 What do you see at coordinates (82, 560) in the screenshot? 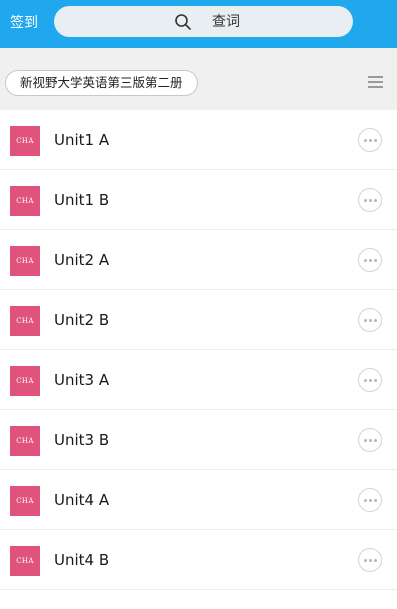
I see `unit-title: Unit4 B` at bounding box center [82, 560].